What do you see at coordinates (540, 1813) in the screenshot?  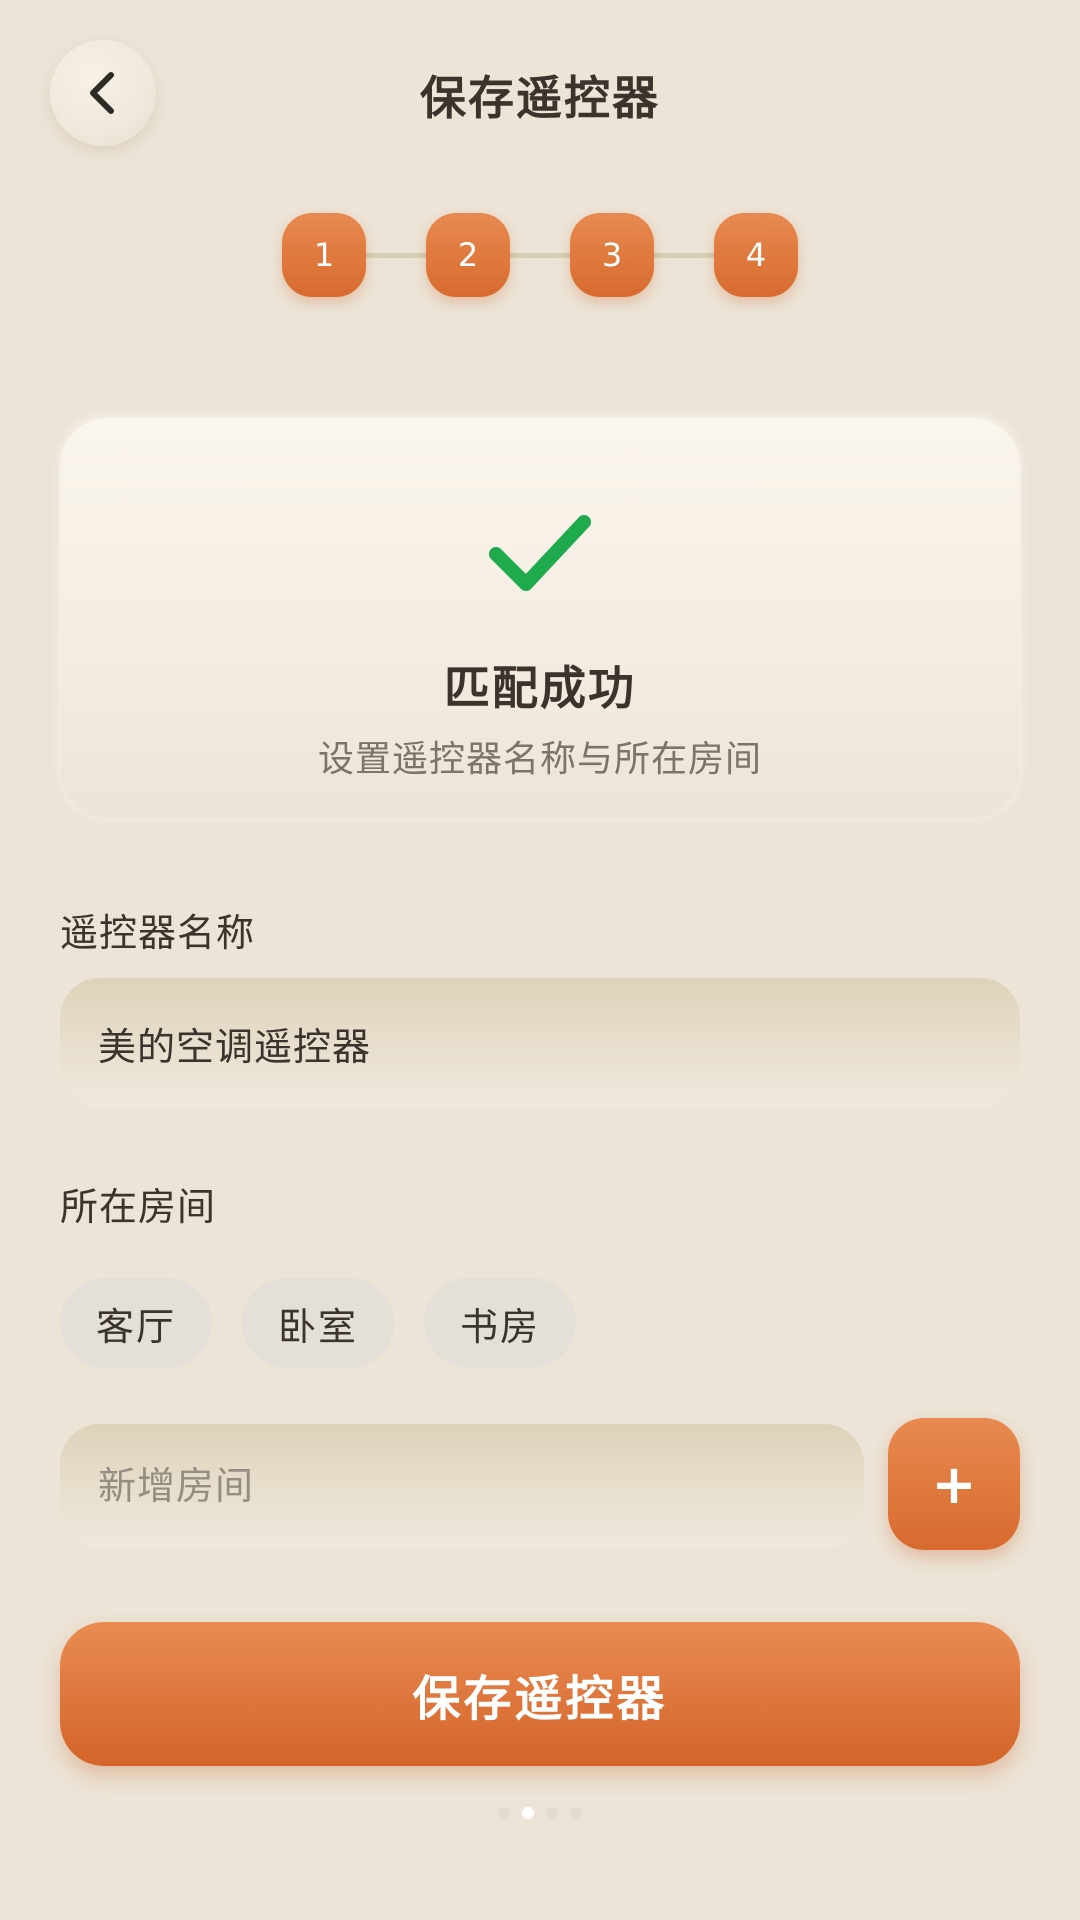 I see `page-indicator` at bounding box center [540, 1813].